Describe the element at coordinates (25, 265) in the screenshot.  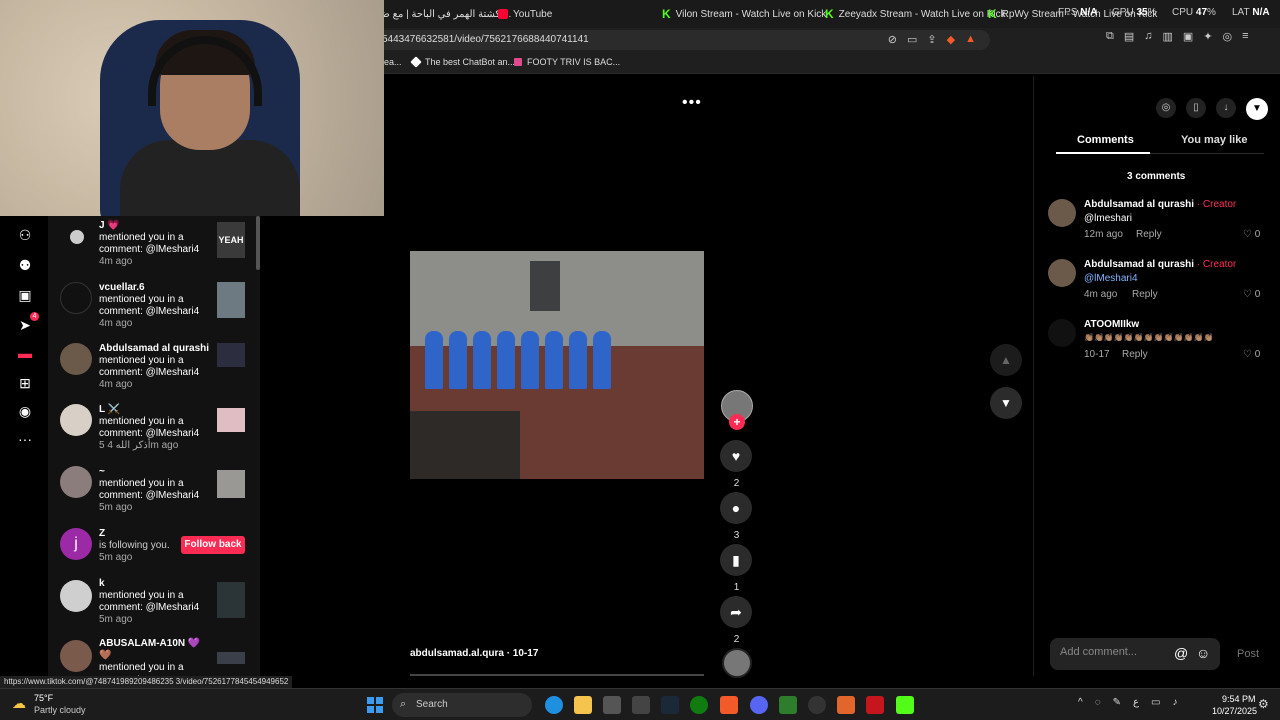
I see `friends-icon: ⚉` at that location.